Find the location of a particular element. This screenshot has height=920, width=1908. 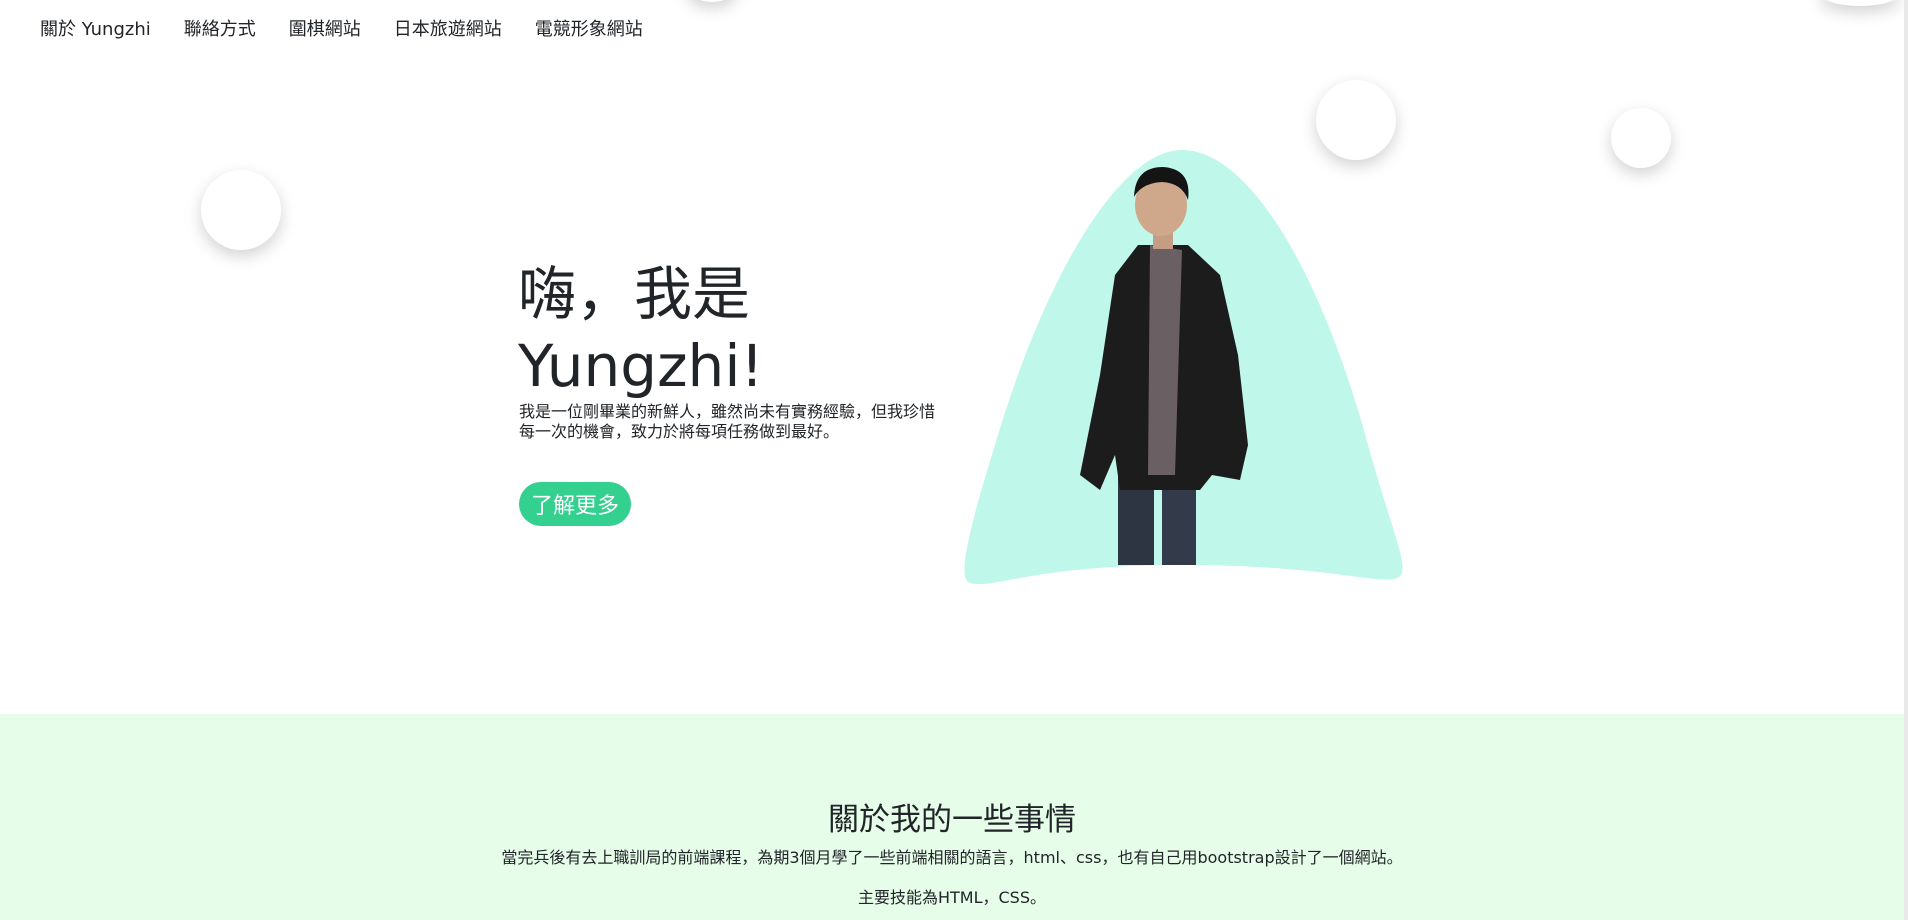

portrait-illustration is located at coordinates (1183, 367).